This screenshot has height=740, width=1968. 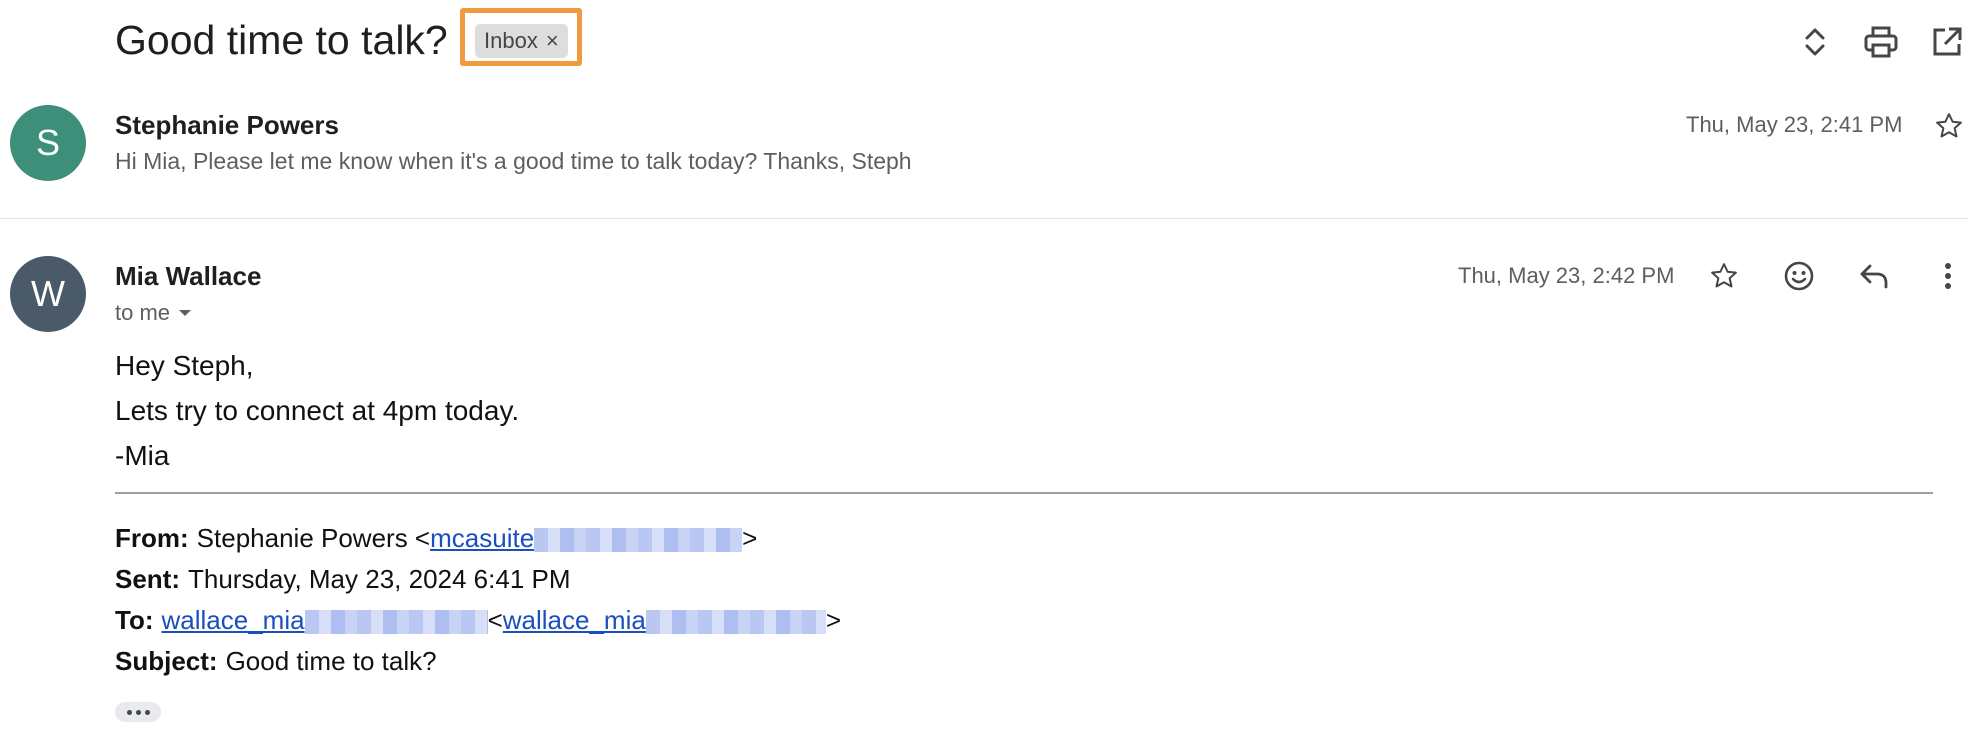 I want to click on show-trimmed-content-button, so click(x=138, y=712).